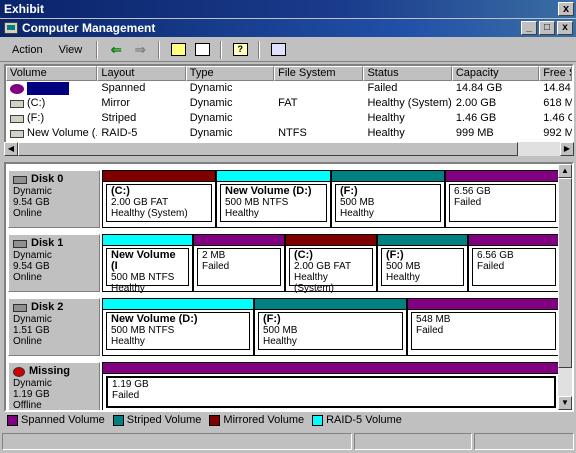  Describe the element at coordinates (555, 73) in the screenshot. I see `column-header-free-space: Free S` at that location.